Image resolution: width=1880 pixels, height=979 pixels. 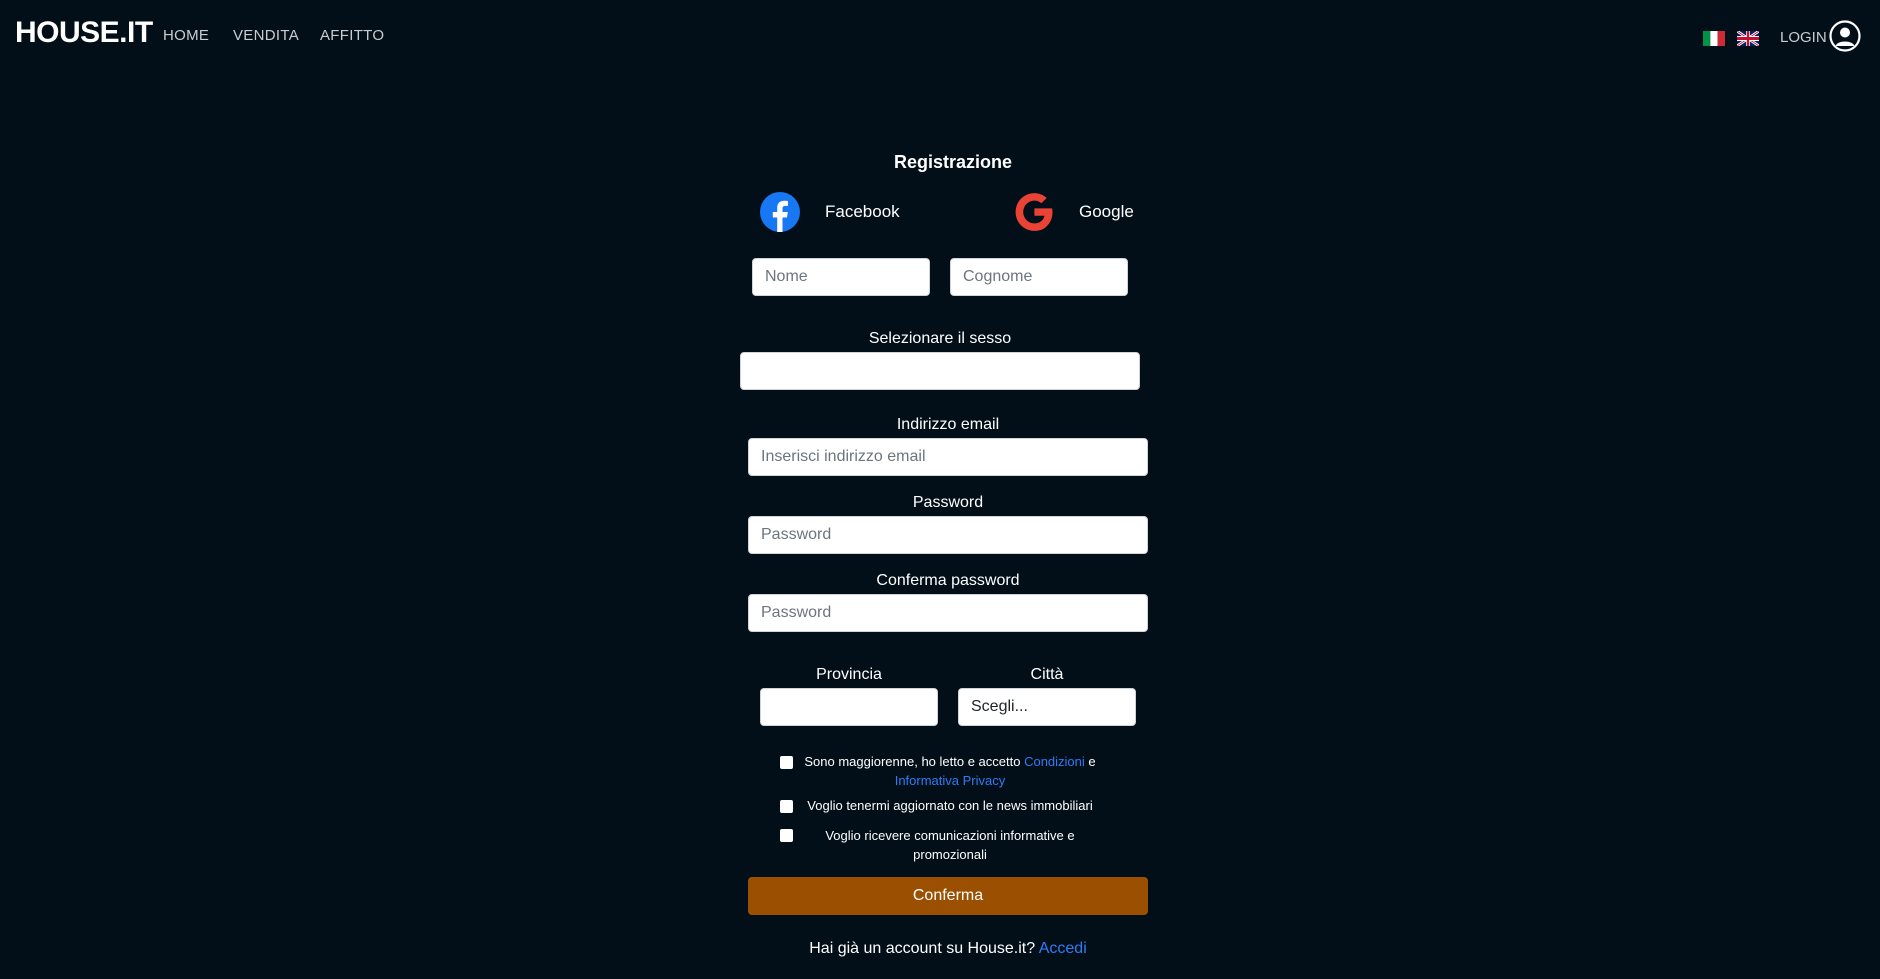 I want to click on google-icon, so click(x=1034, y=212).